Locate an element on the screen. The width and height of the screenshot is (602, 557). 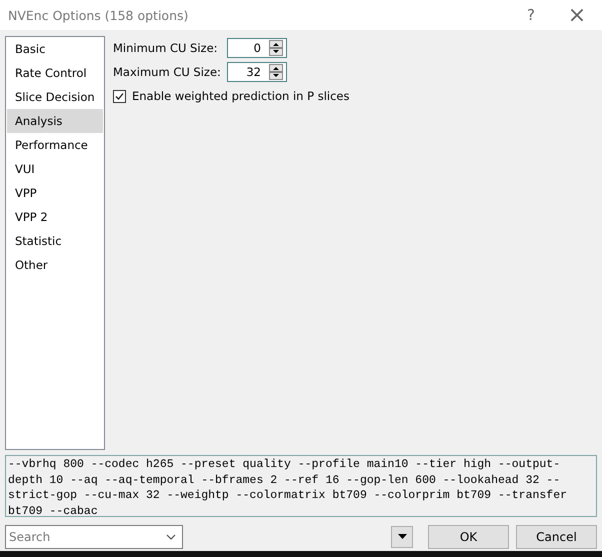
category-item: Performance is located at coordinates (55, 145).